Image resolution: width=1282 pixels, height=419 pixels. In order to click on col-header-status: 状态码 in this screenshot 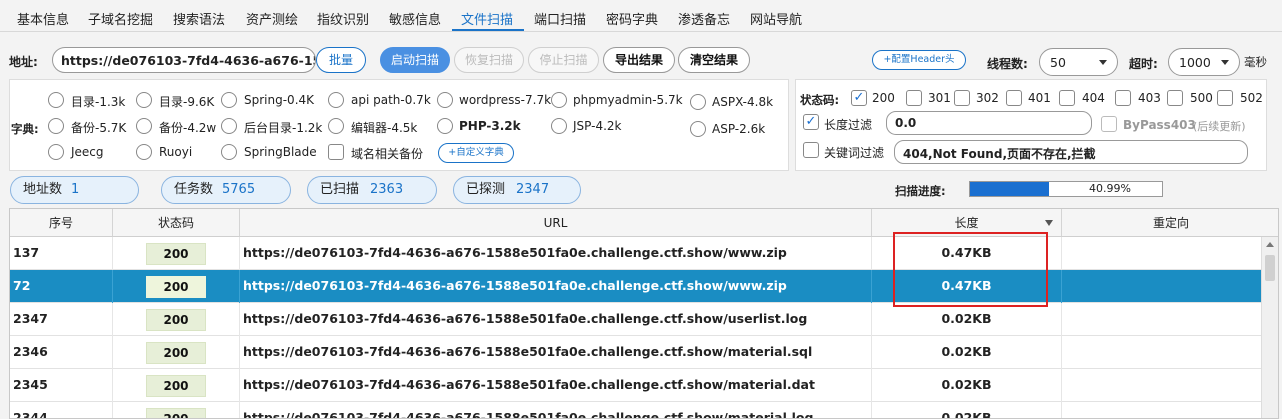, I will do `click(176, 223)`.